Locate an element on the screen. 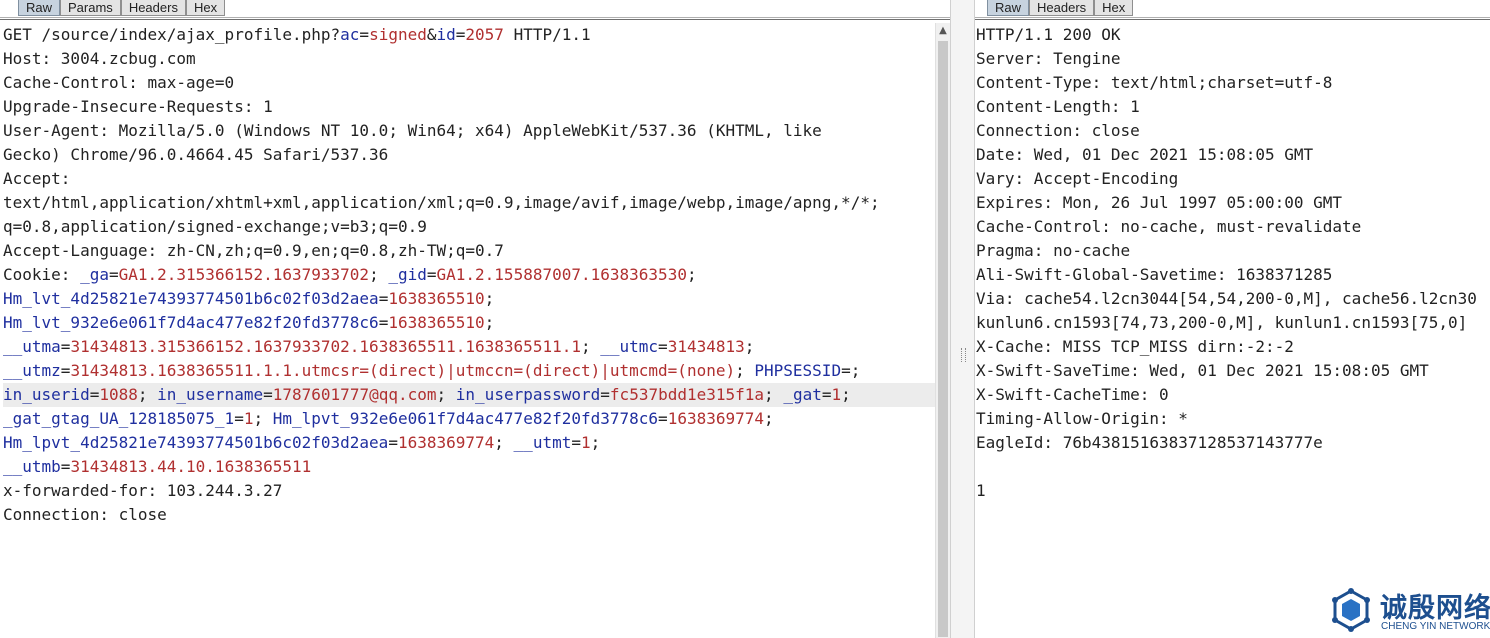 This screenshot has width=1490, height=638. param-name: in_userpassword is located at coordinates (528, 394).